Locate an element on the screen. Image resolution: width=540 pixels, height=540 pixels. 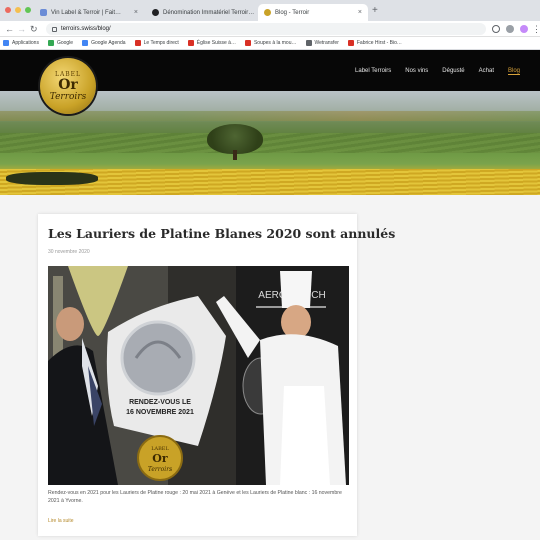
bookmark-item: Google is located at coordinates (60, 43).